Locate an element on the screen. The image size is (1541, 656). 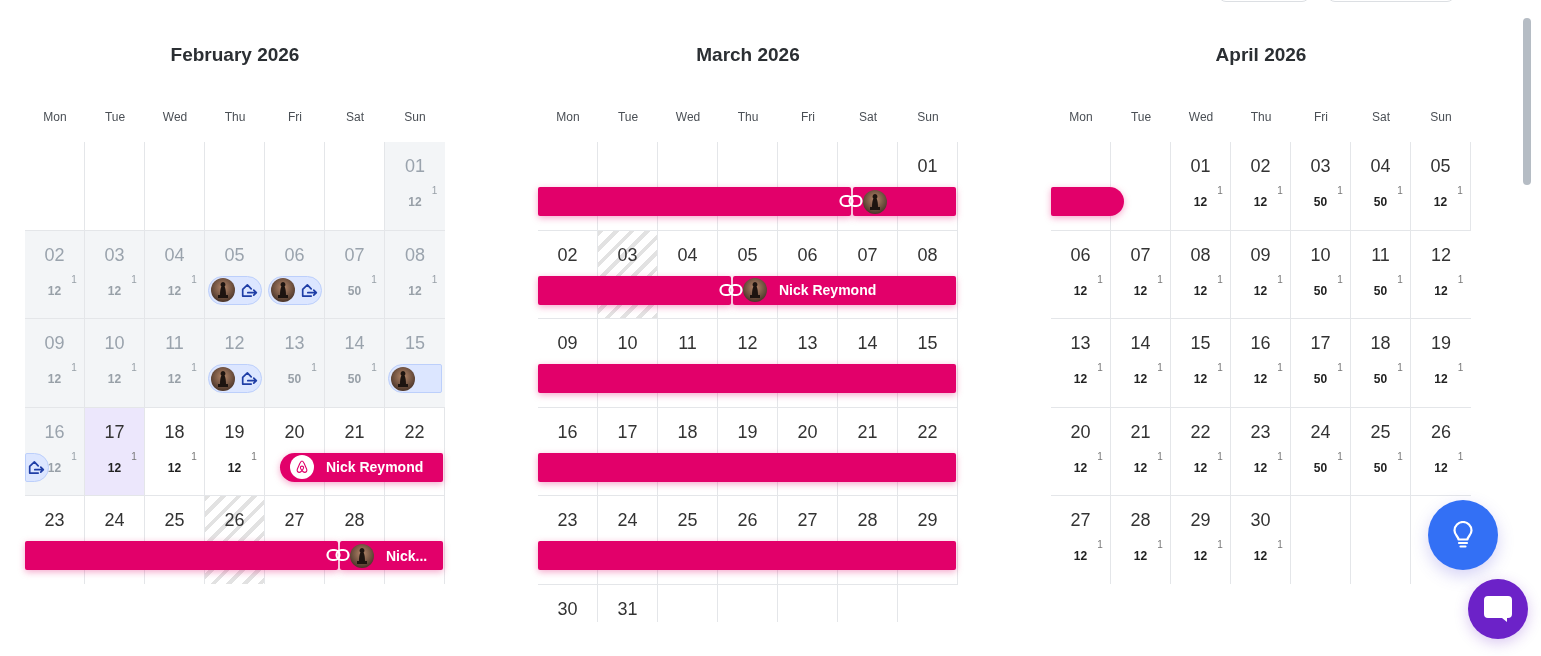
calendar-day: 29 12 1 is located at coordinates (1201, 540).